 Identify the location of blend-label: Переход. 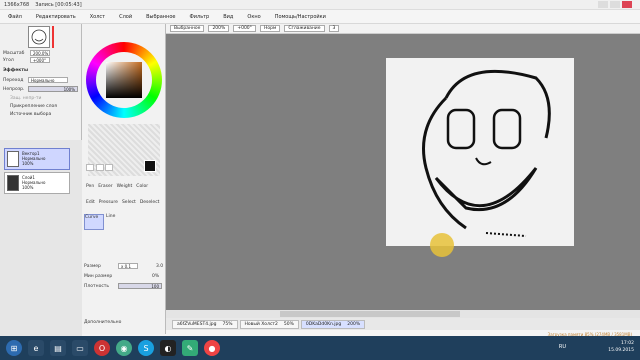
(13, 80).